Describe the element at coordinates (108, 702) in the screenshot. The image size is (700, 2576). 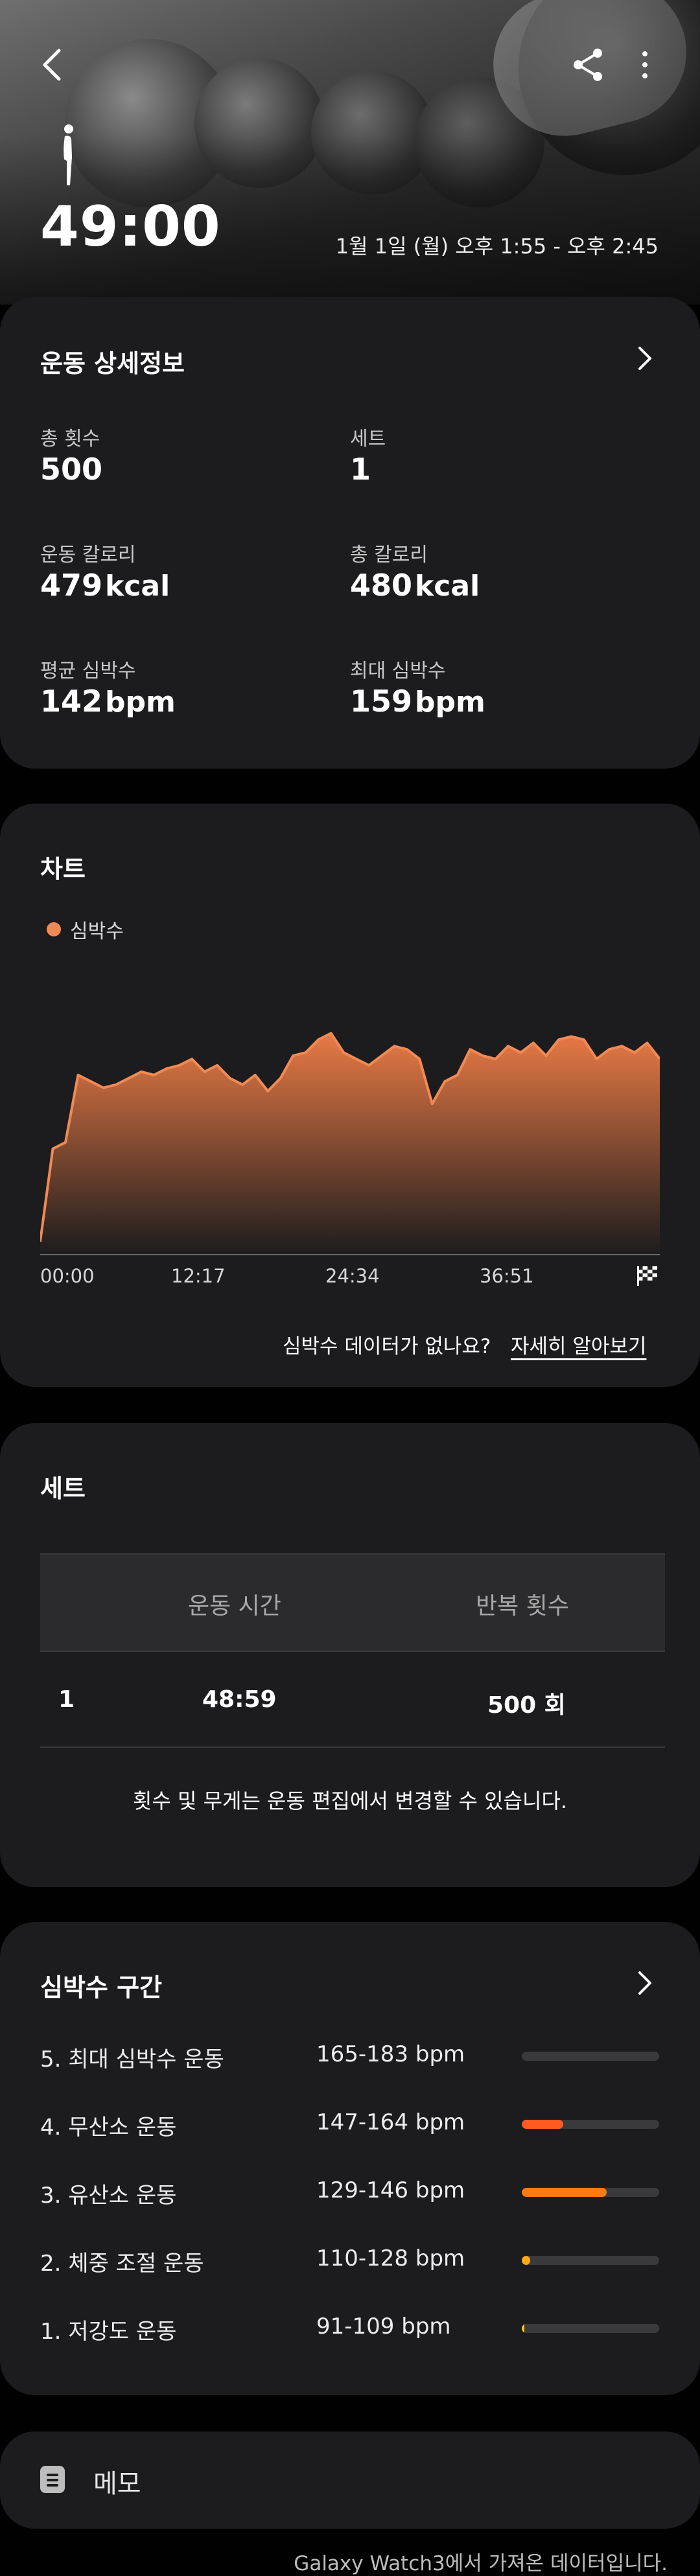
I see `stat-value-avg-heart-rate: 142bpm` at that location.